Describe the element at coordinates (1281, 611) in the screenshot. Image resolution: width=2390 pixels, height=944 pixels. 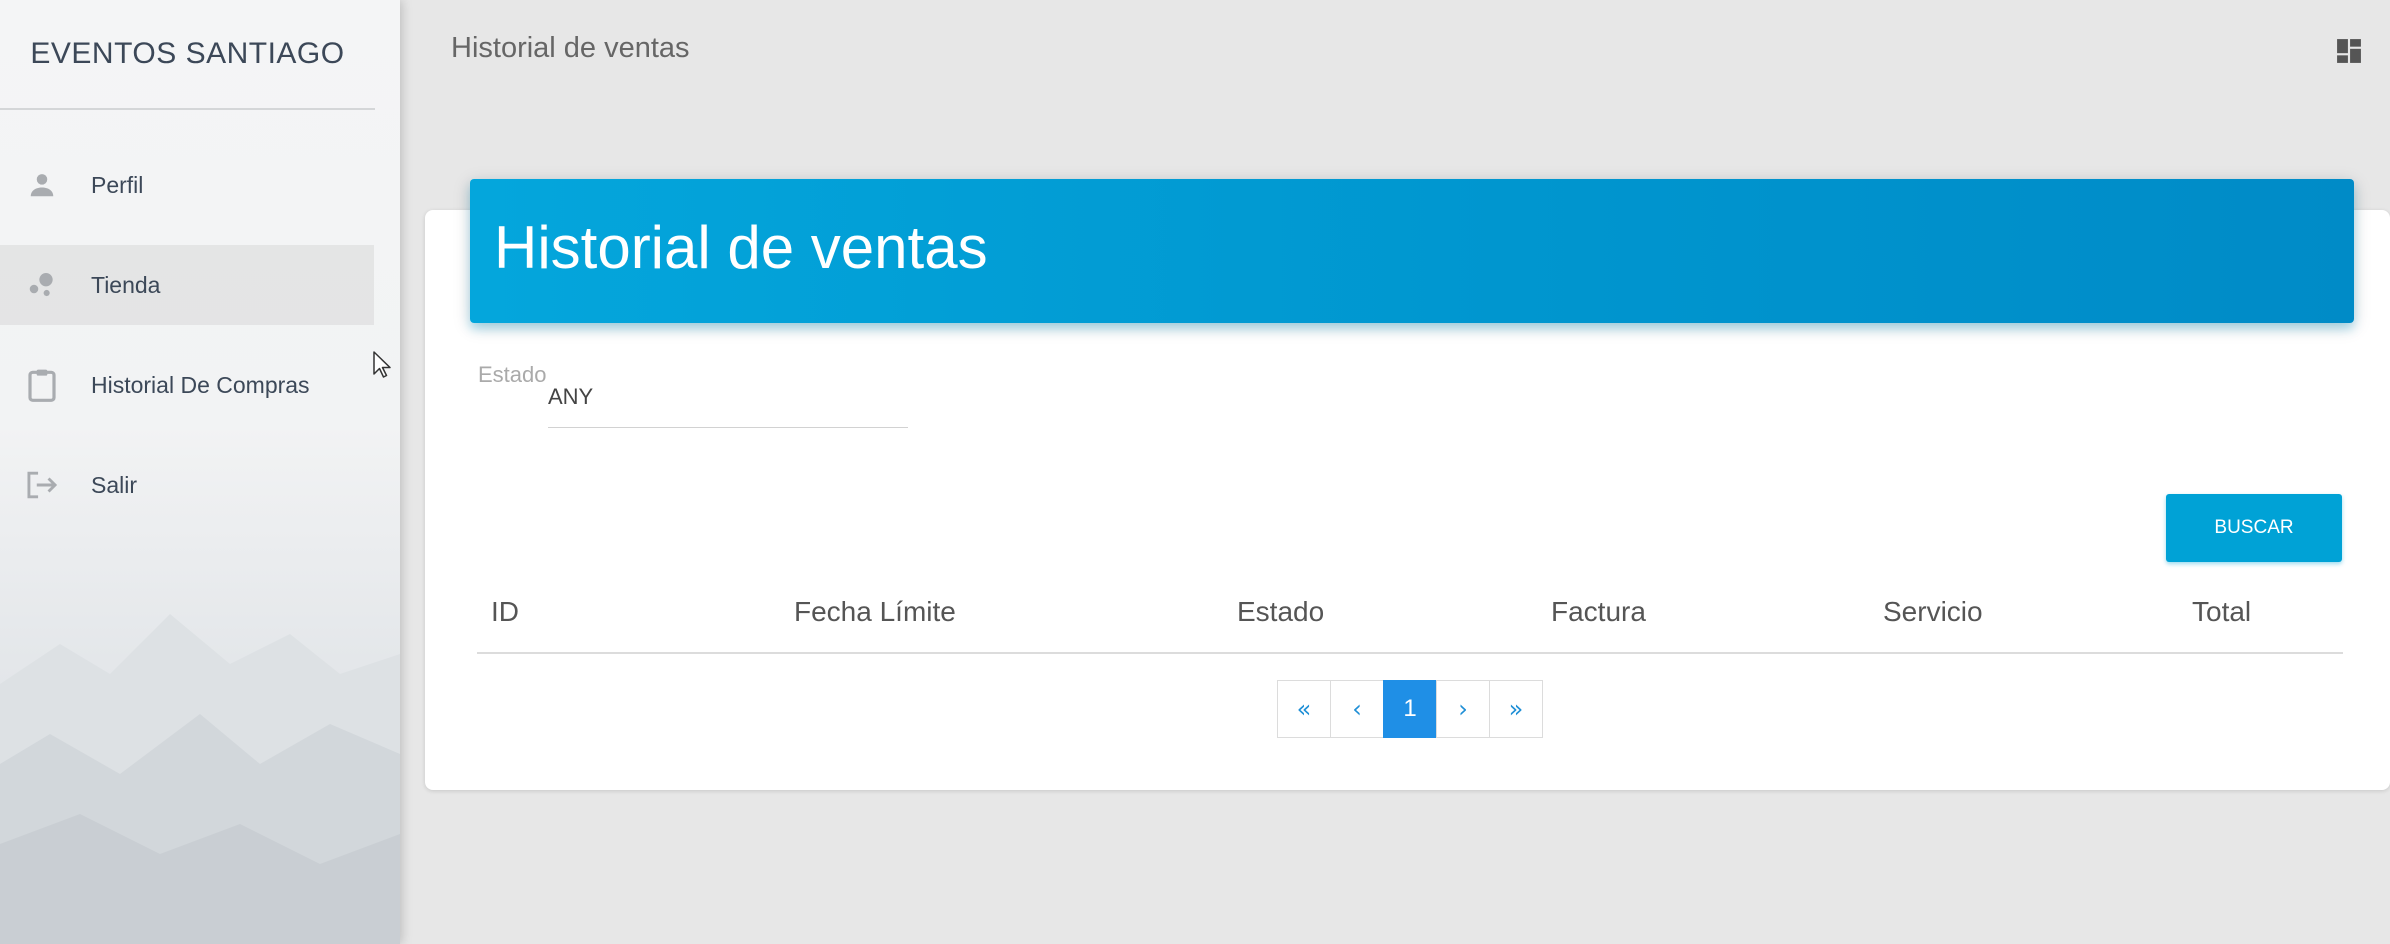
I see `column-header-estado: Estado` at that location.